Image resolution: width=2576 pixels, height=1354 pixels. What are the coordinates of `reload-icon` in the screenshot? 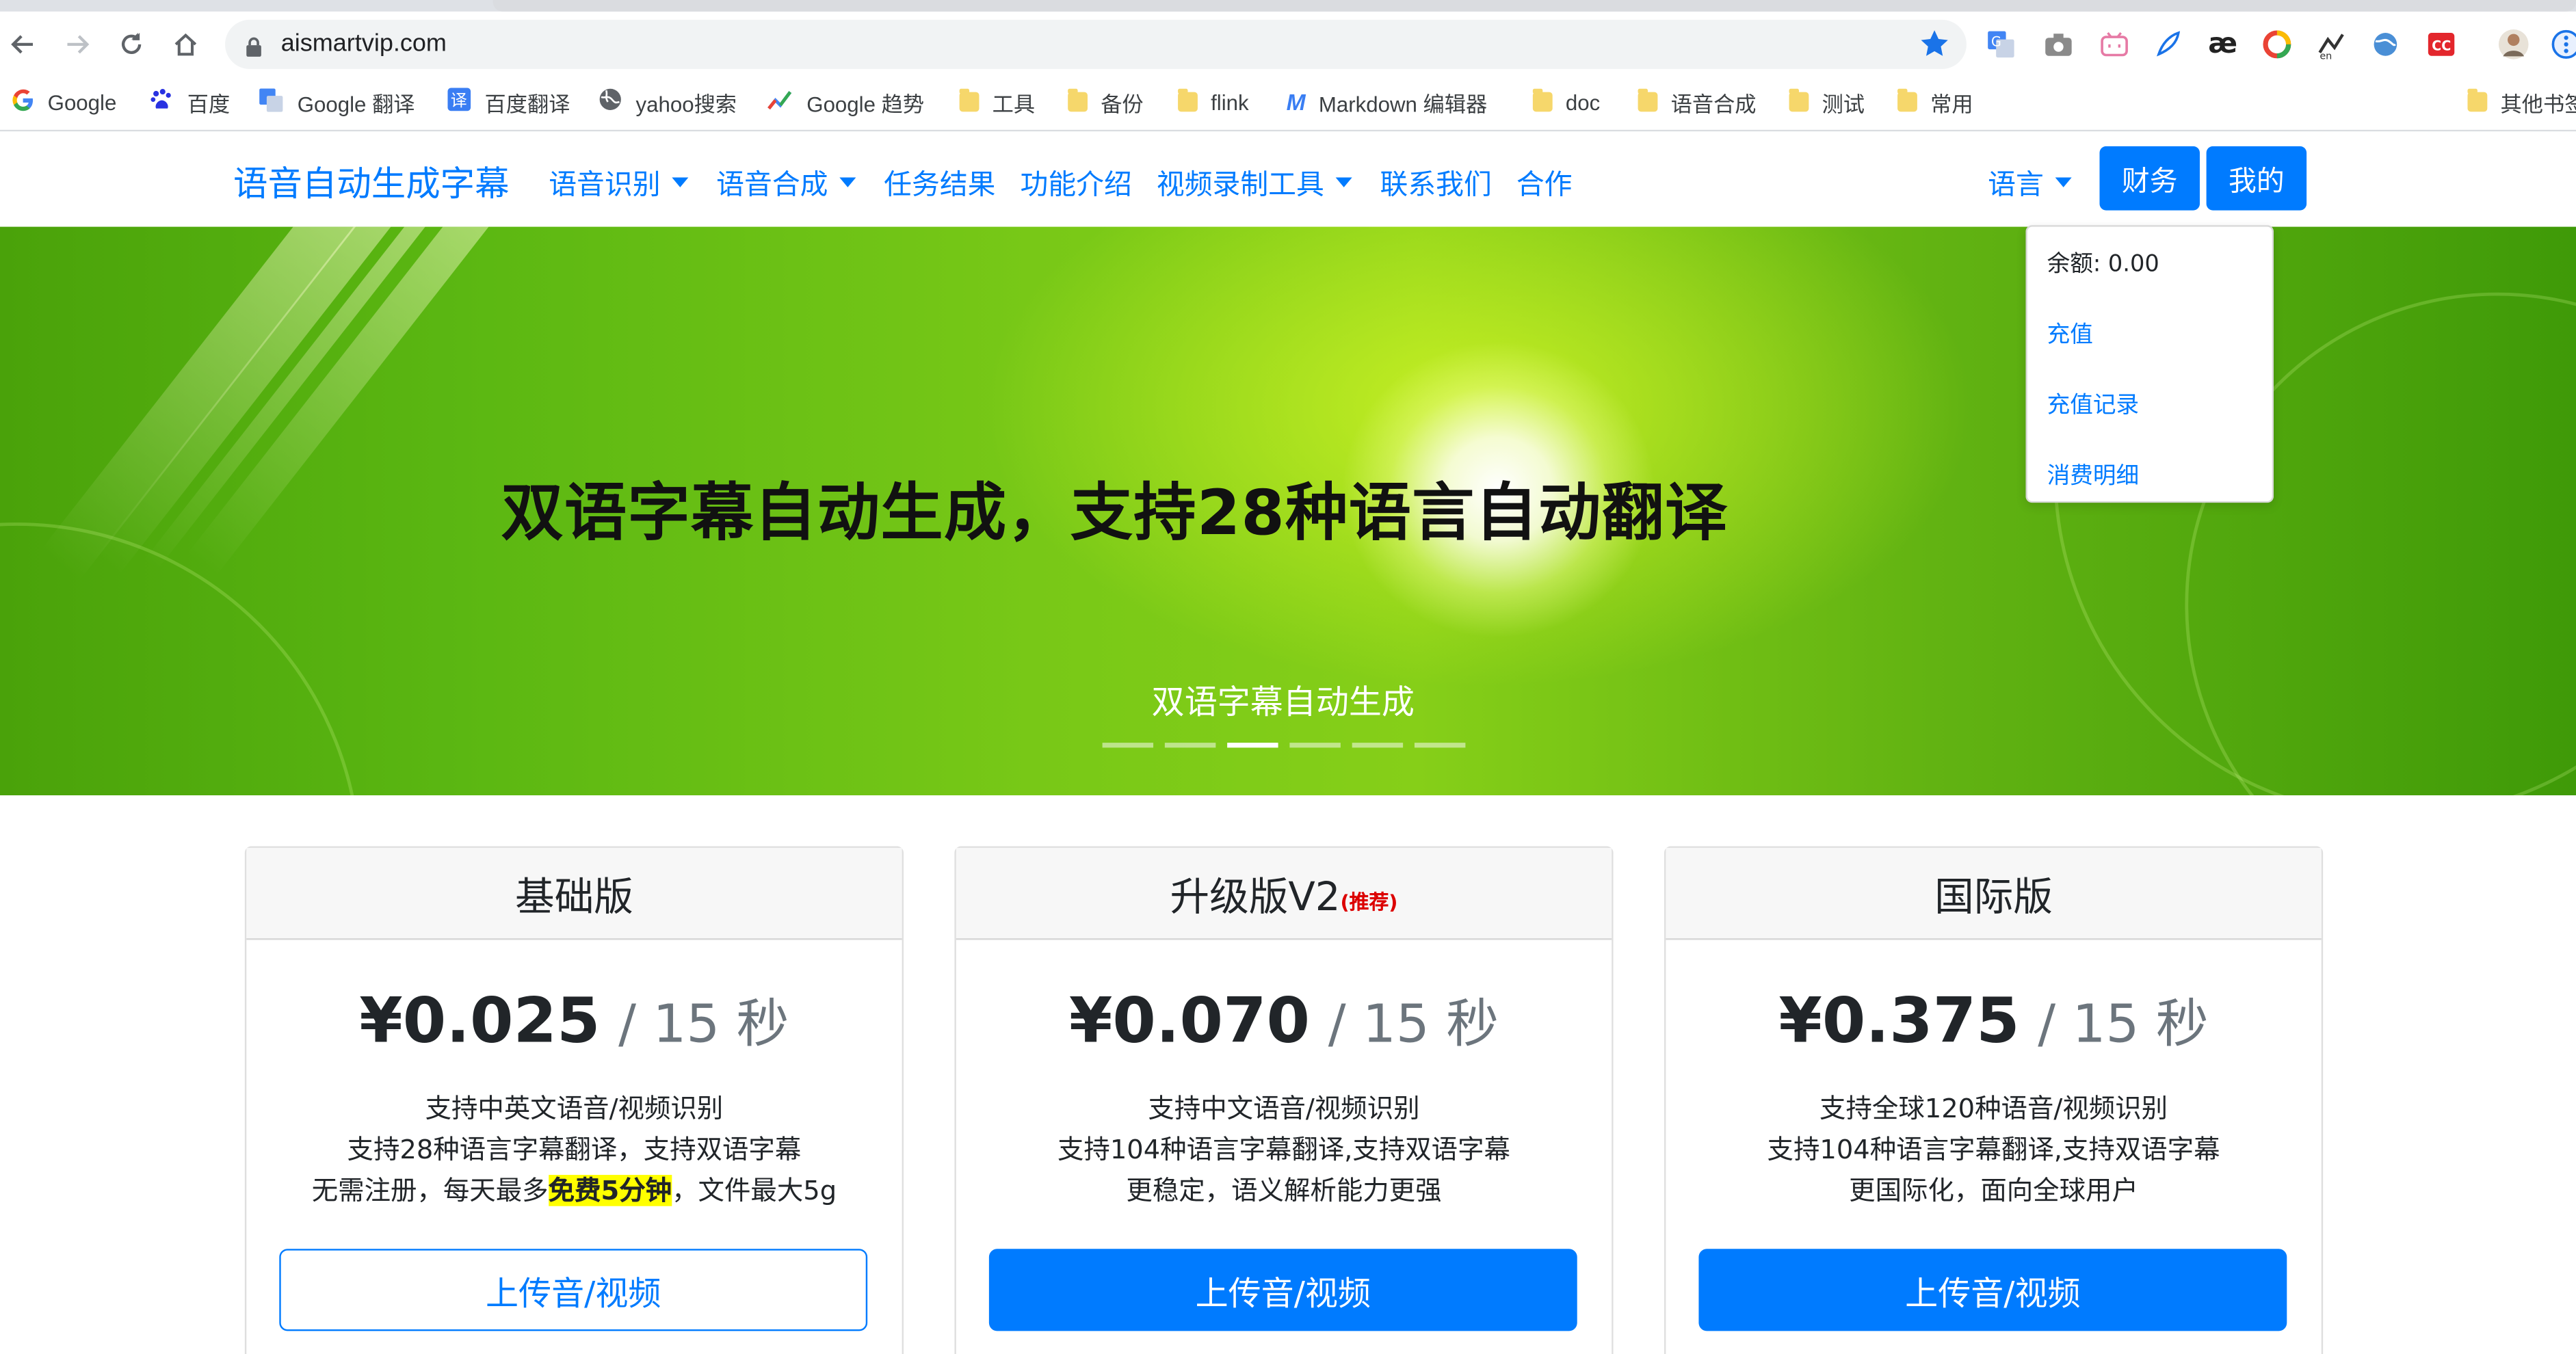 It's located at (131, 44).